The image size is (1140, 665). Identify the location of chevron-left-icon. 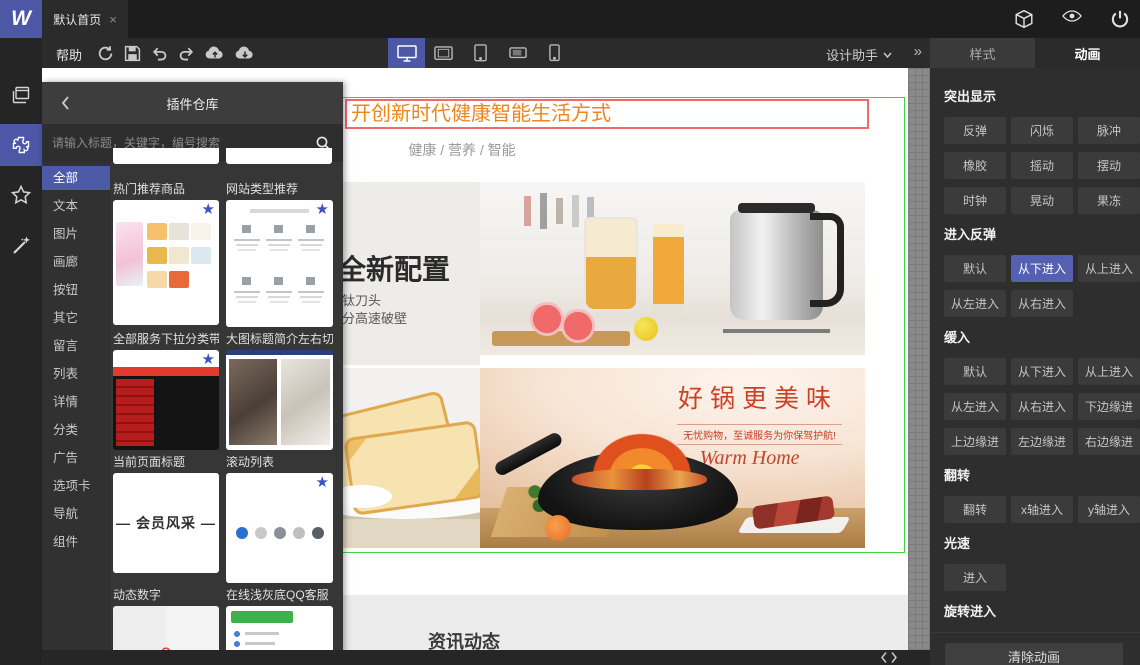
(65, 103).